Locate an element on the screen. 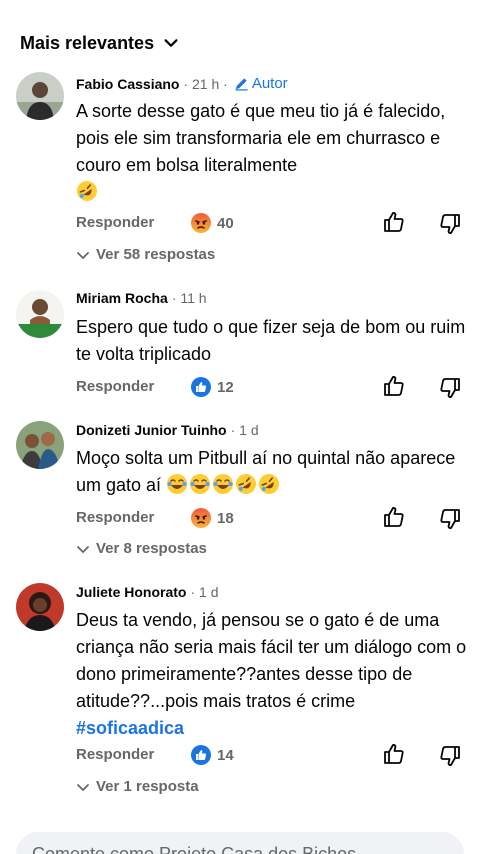 This screenshot has width=480, height=854. author-badge-label: Autor is located at coordinates (269, 83).